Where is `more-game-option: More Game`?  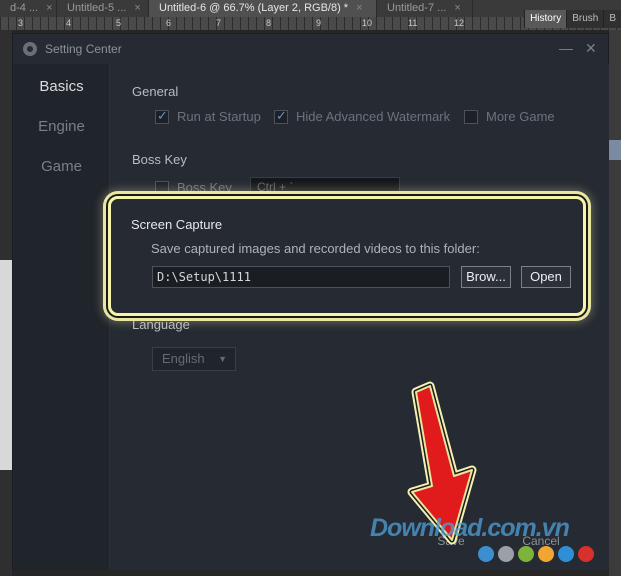
more-game-option: More Game is located at coordinates (509, 116).